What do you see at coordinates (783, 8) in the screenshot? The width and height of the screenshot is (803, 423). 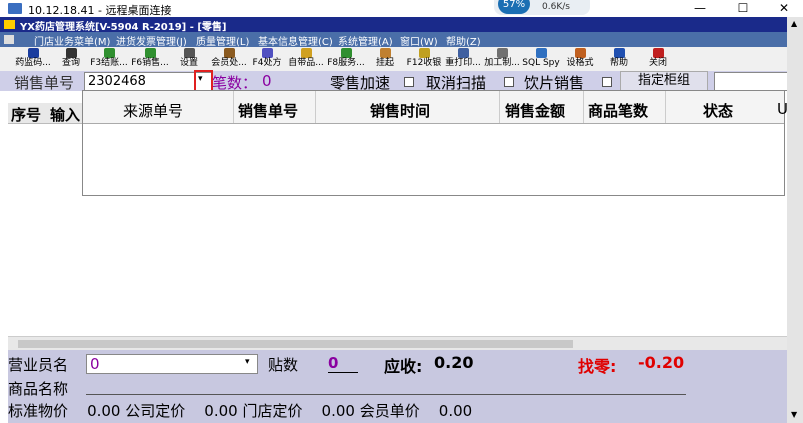 I see `close-button: ✕` at bounding box center [783, 8].